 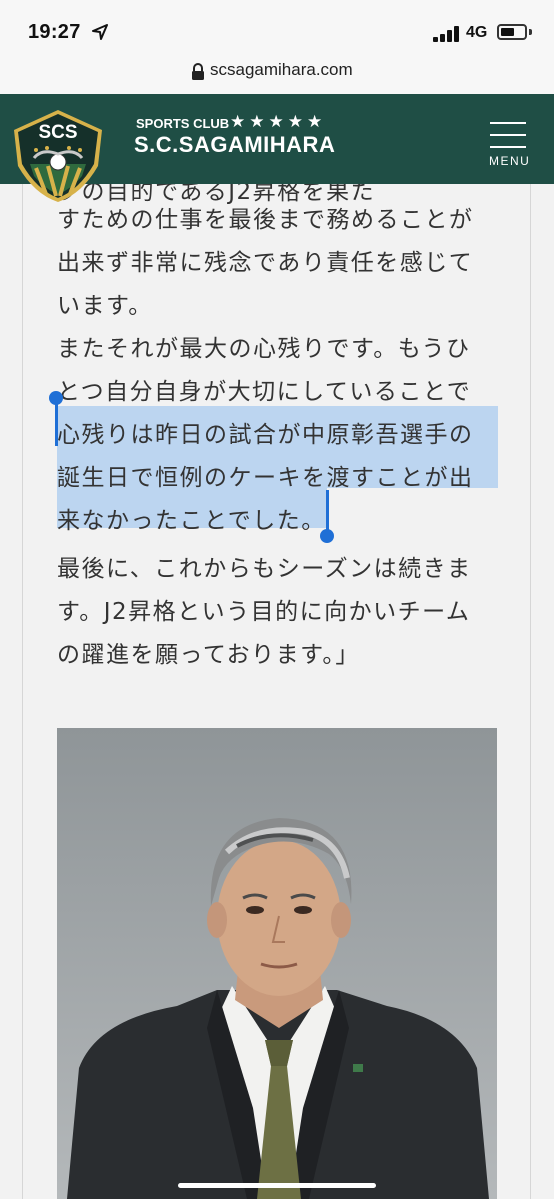 What do you see at coordinates (509, 161) in the screenshot?
I see `menu-label: MENU` at bounding box center [509, 161].